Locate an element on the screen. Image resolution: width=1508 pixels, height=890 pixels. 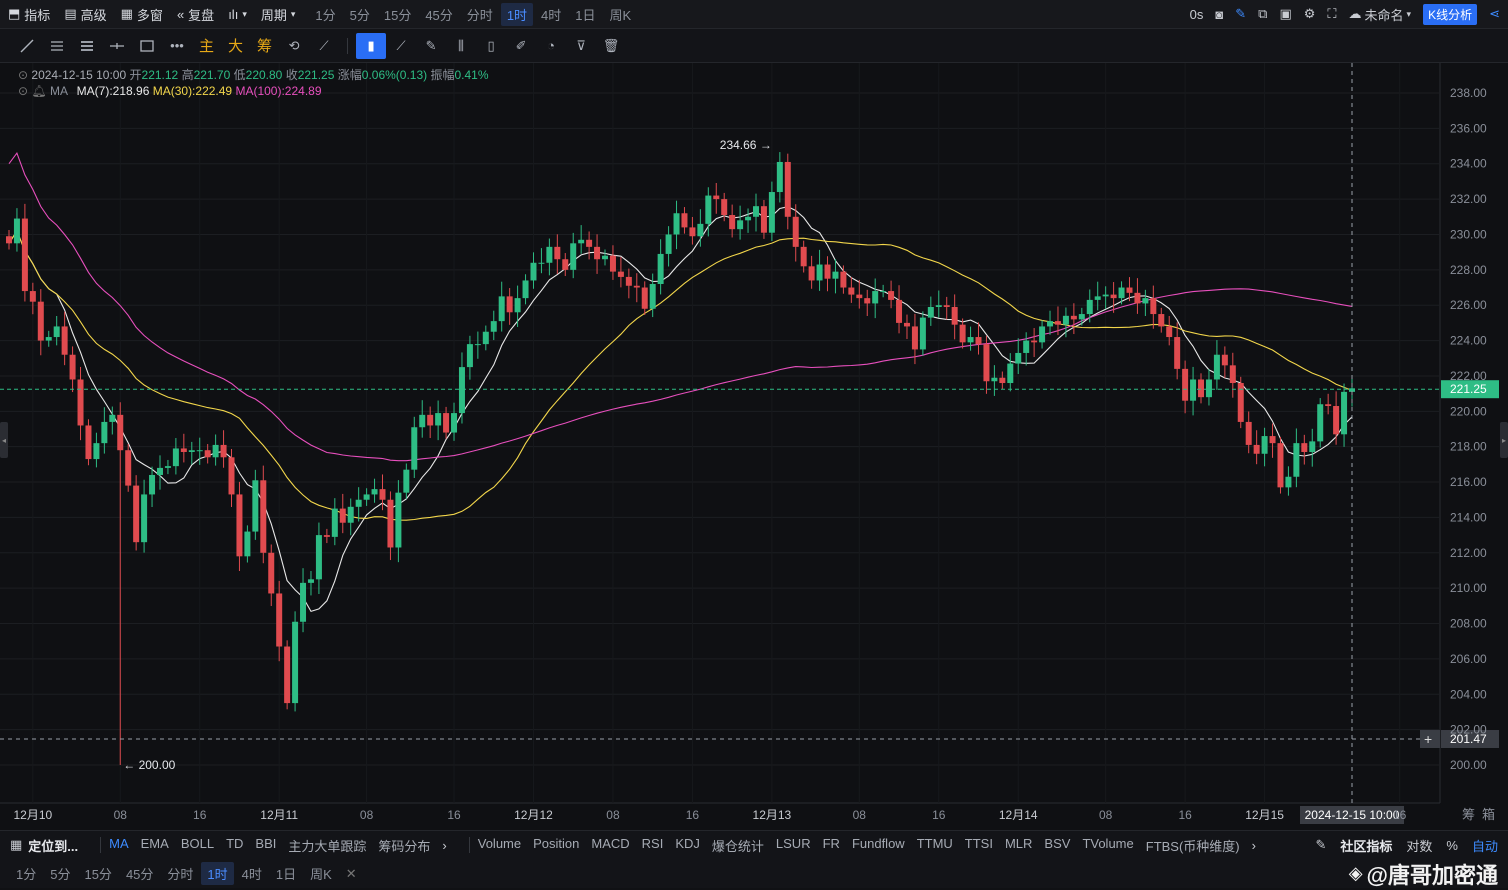
percent-scale-toggle: % is located at coordinates (1452, 845).